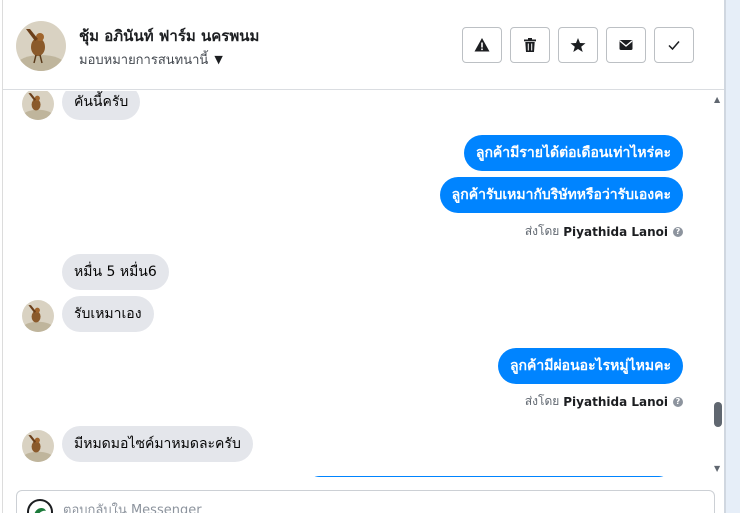 The image size is (740, 513). What do you see at coordinates (144, 60) in the screenshot?
I see `assign-label: มอบหมายการสนทนานี้` at bounding box center [144, 60].